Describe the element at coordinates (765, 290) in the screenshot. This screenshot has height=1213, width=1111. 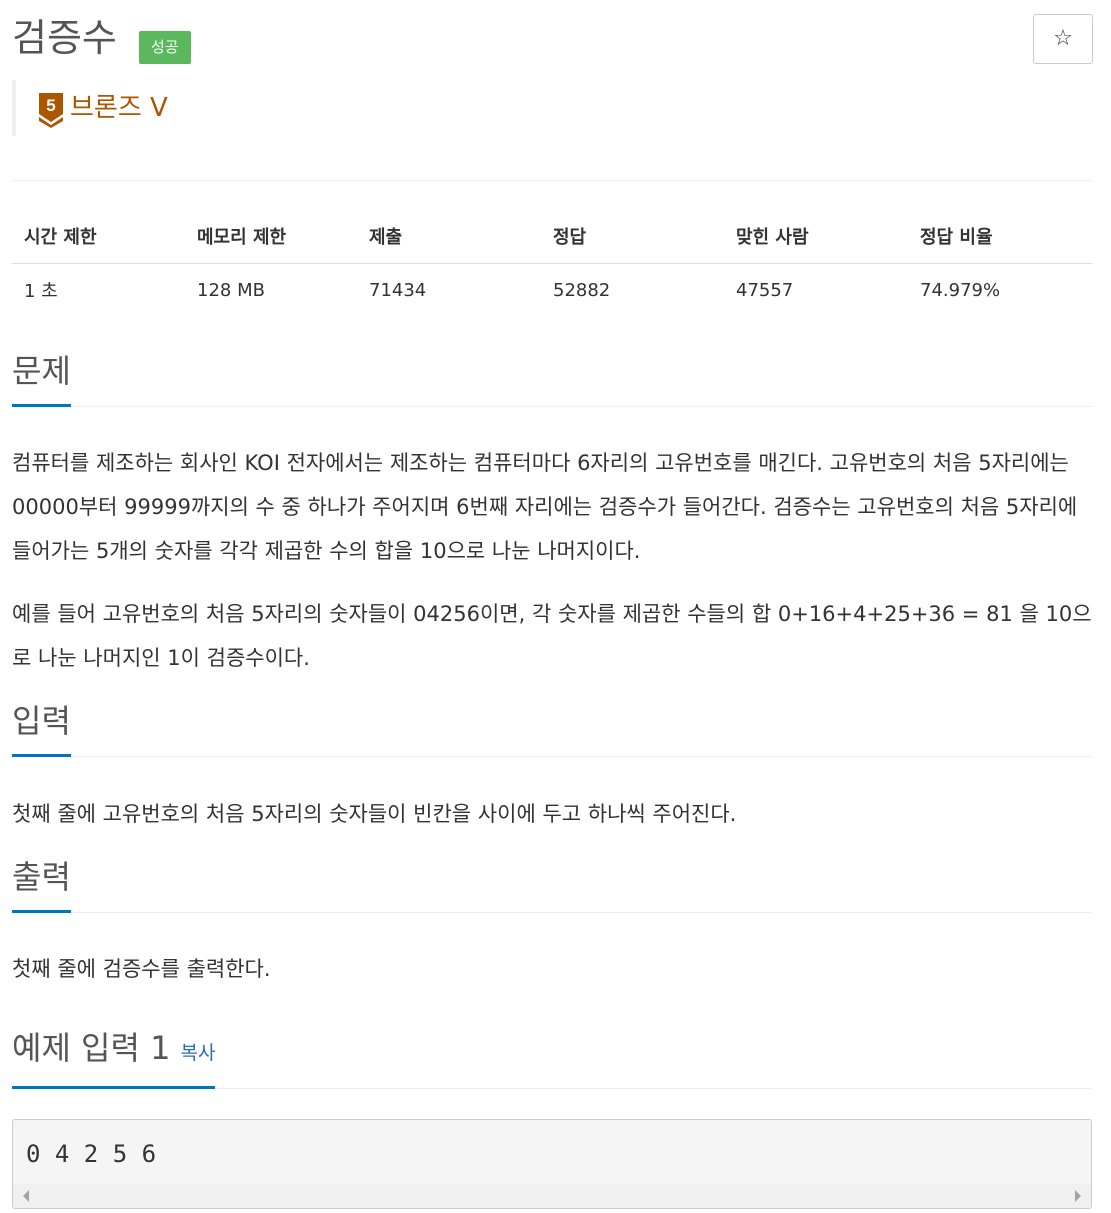
I see `value-solved-users: 47557` at that location.